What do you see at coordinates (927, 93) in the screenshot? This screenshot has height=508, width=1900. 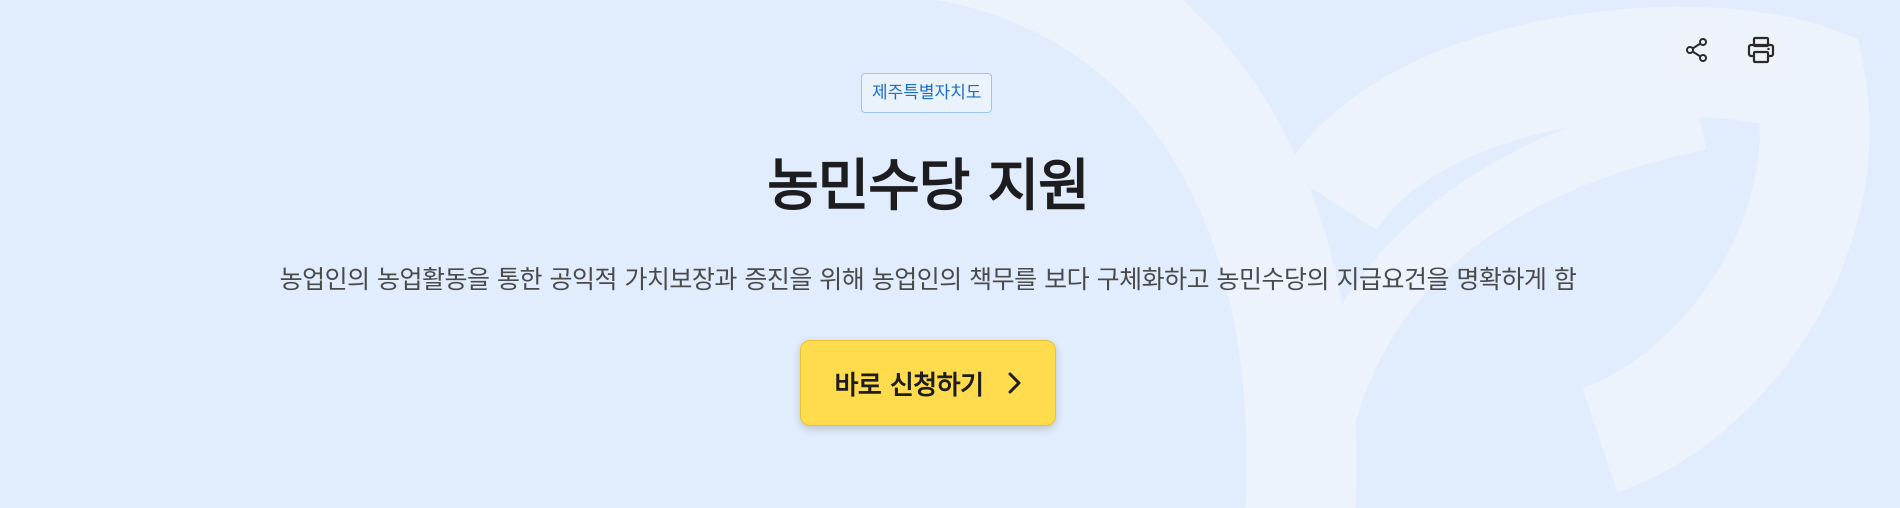 I see `region-badge: 제주특별자치도` at bounding box center [927, 93].